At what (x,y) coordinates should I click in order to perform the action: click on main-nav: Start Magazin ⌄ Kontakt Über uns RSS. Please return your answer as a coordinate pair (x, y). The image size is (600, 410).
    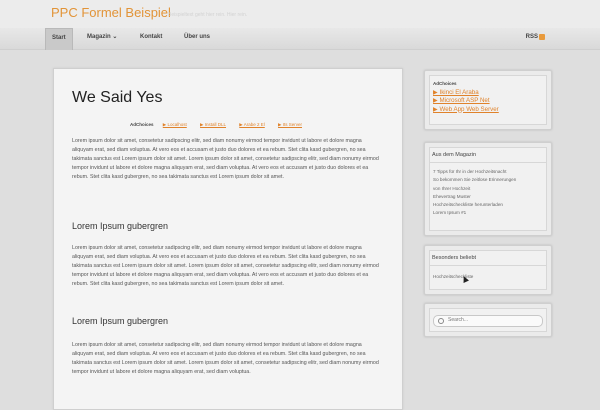
    Looking at the image, I should click on (300, 39).